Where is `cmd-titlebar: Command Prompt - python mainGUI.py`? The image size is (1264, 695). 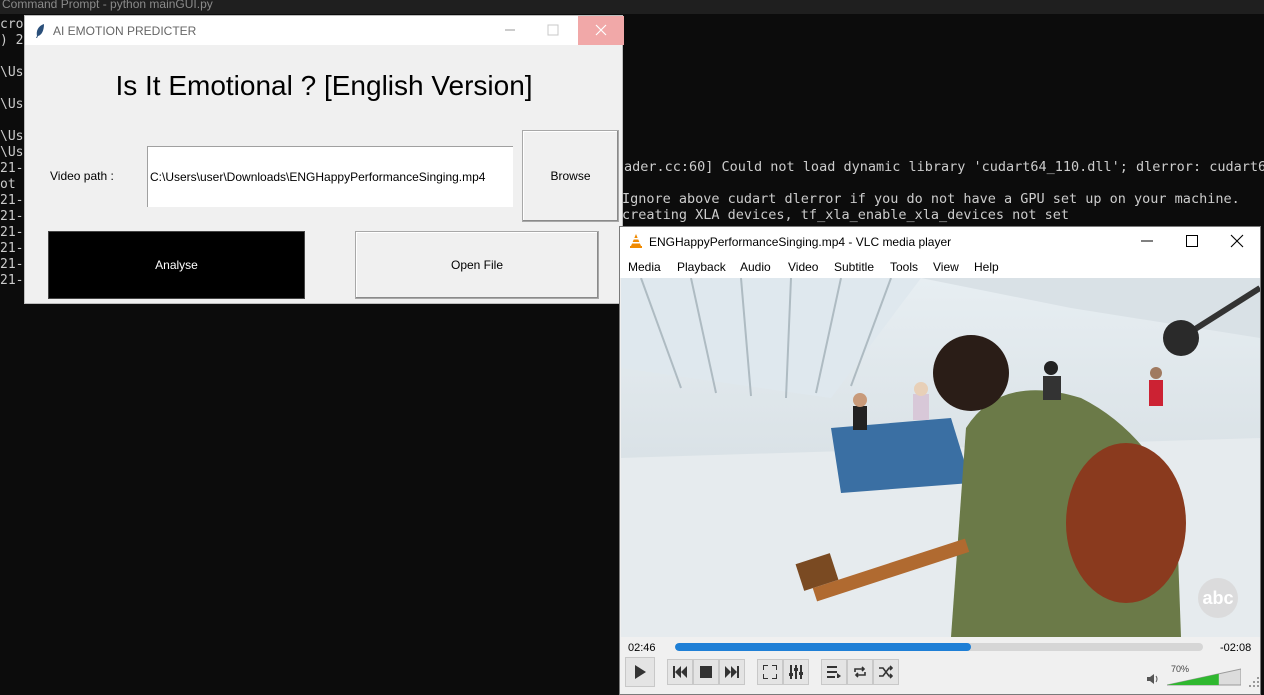
cmd-titlebar: Command Prompt - python mainGUI.py is located at coordinates (632, 7).